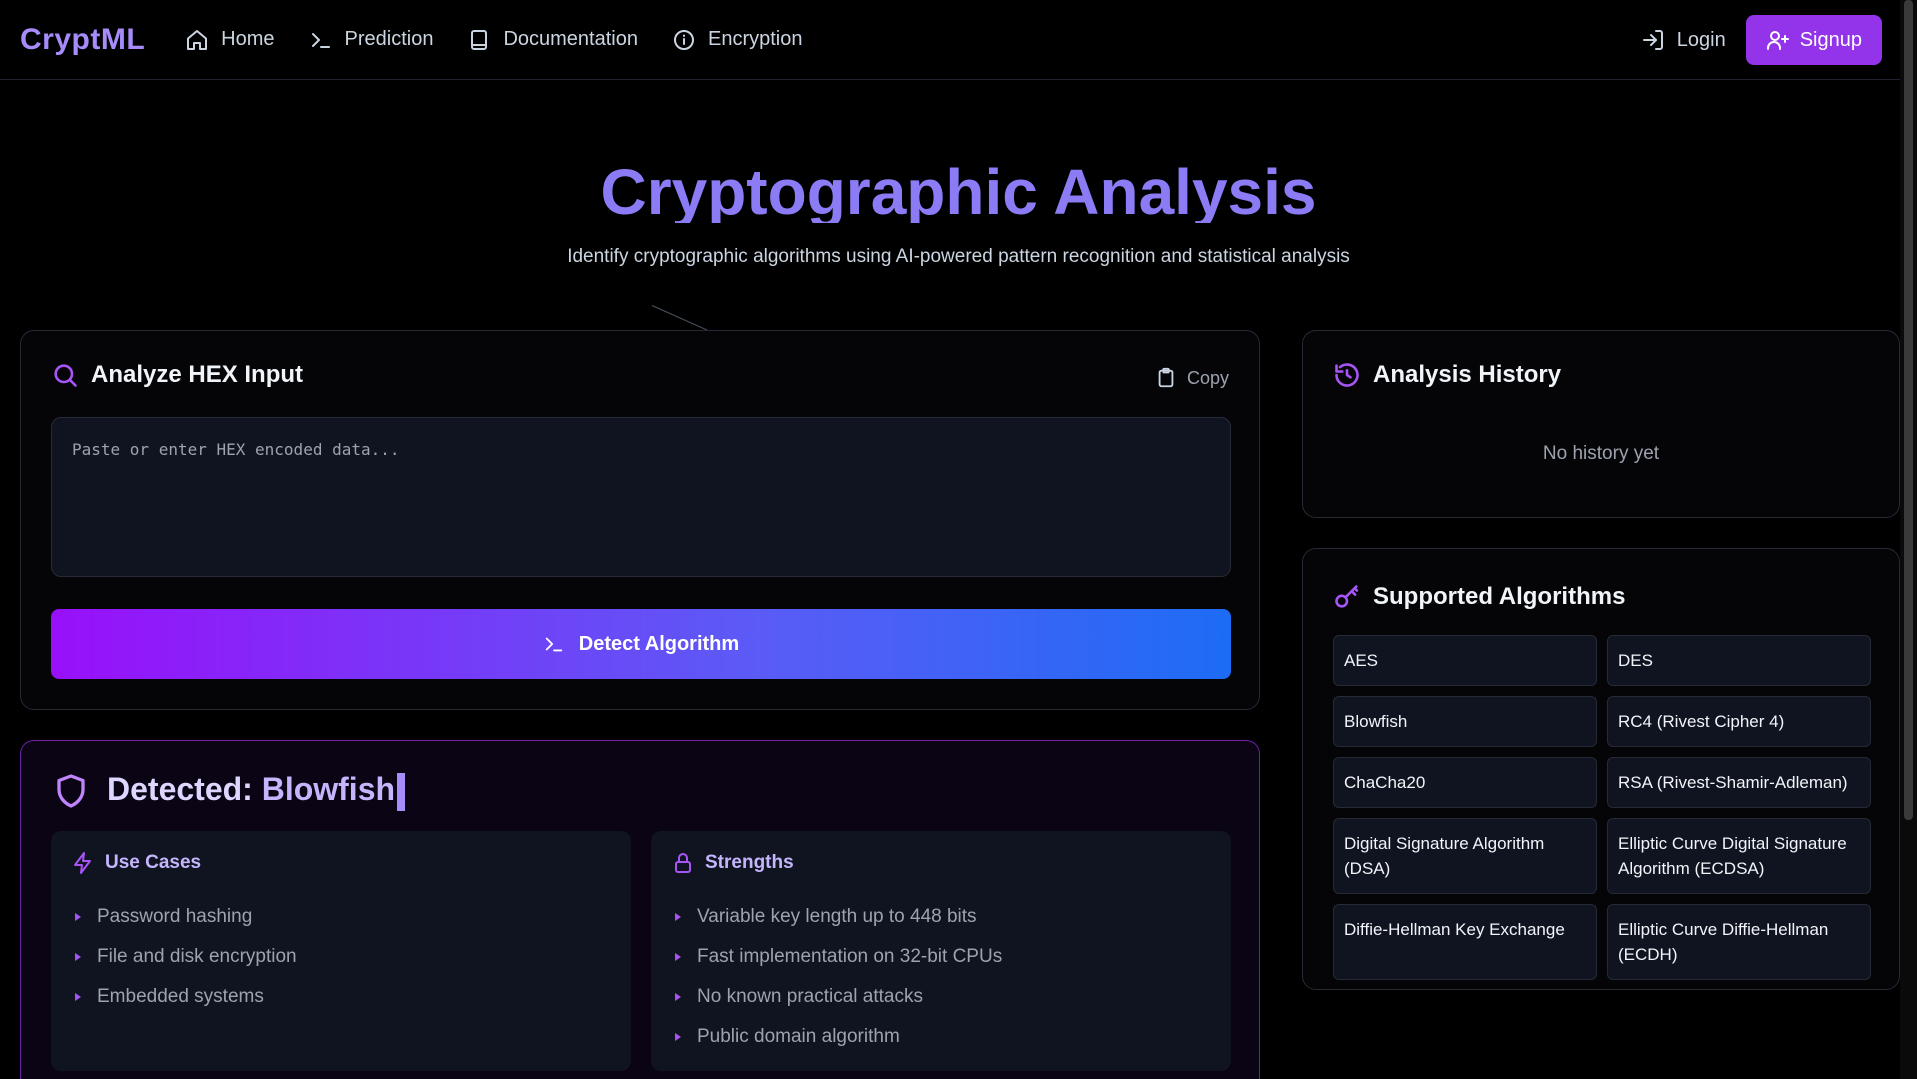  What do you see at coordinates (328, 789) in the screenshot?
I see `detected-algorithm: Blowfish` at bounding box center [328, 789].